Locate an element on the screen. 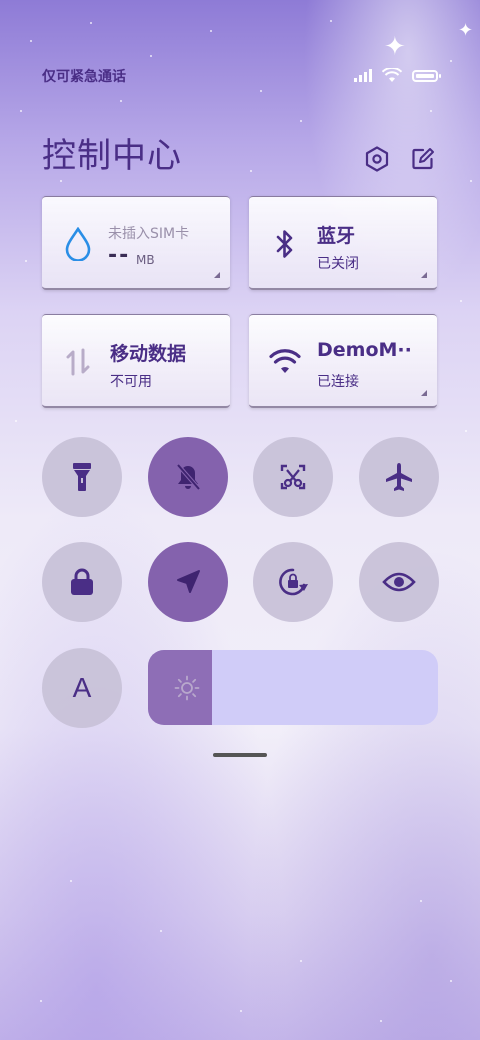  flashlight-toggle is located at coordinates (82, 477).